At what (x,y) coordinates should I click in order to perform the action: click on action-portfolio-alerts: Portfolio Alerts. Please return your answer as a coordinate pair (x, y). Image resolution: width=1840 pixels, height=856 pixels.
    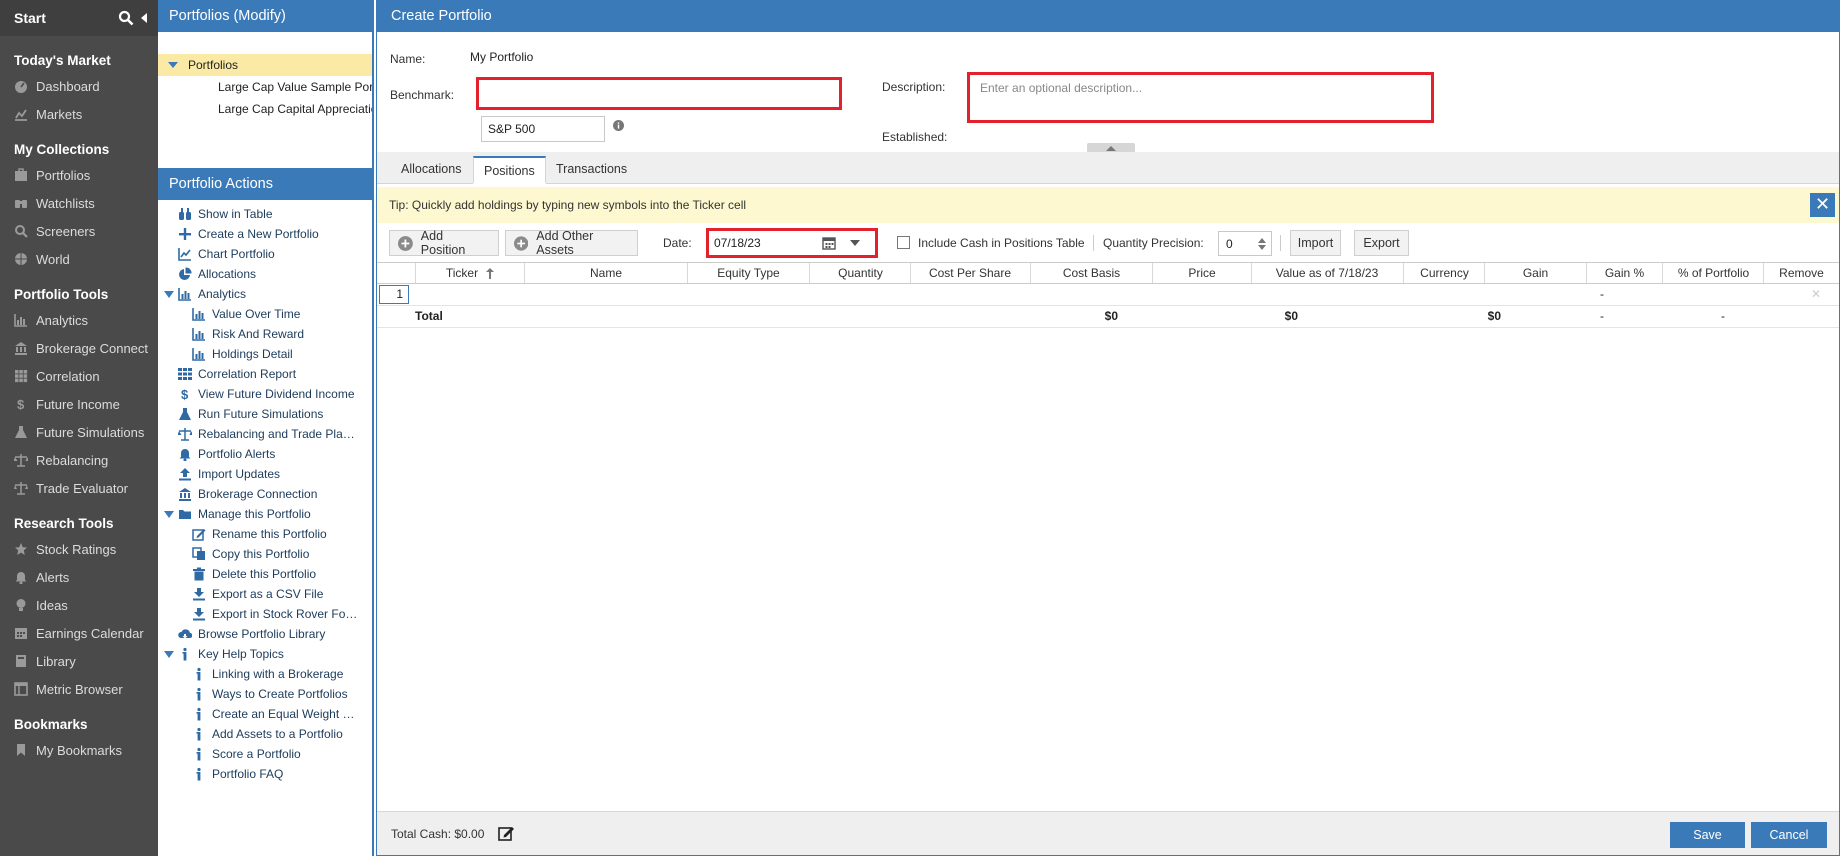
    Looking at the image, I should click on (265, 454).